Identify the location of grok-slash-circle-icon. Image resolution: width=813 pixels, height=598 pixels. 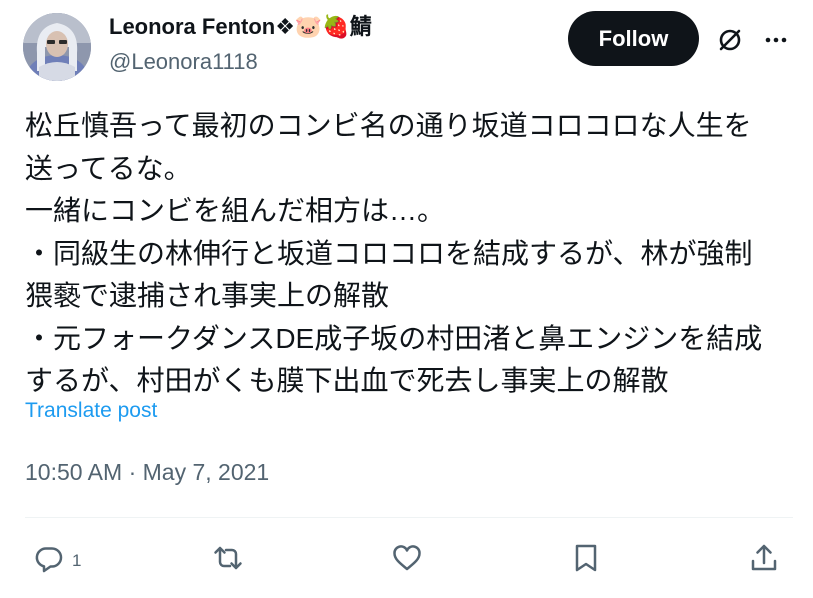
(730, 40).